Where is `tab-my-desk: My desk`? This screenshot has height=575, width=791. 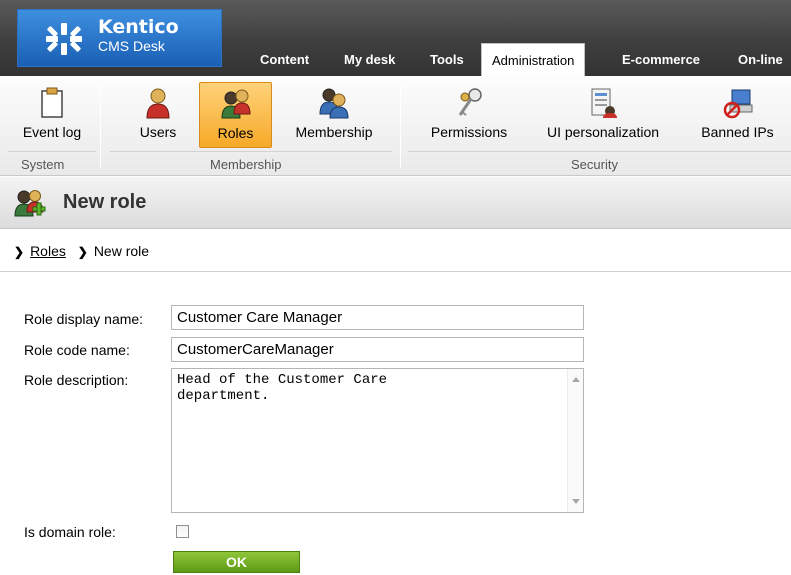 tab-my-desk: My desk is located at coordinates (369, 59).